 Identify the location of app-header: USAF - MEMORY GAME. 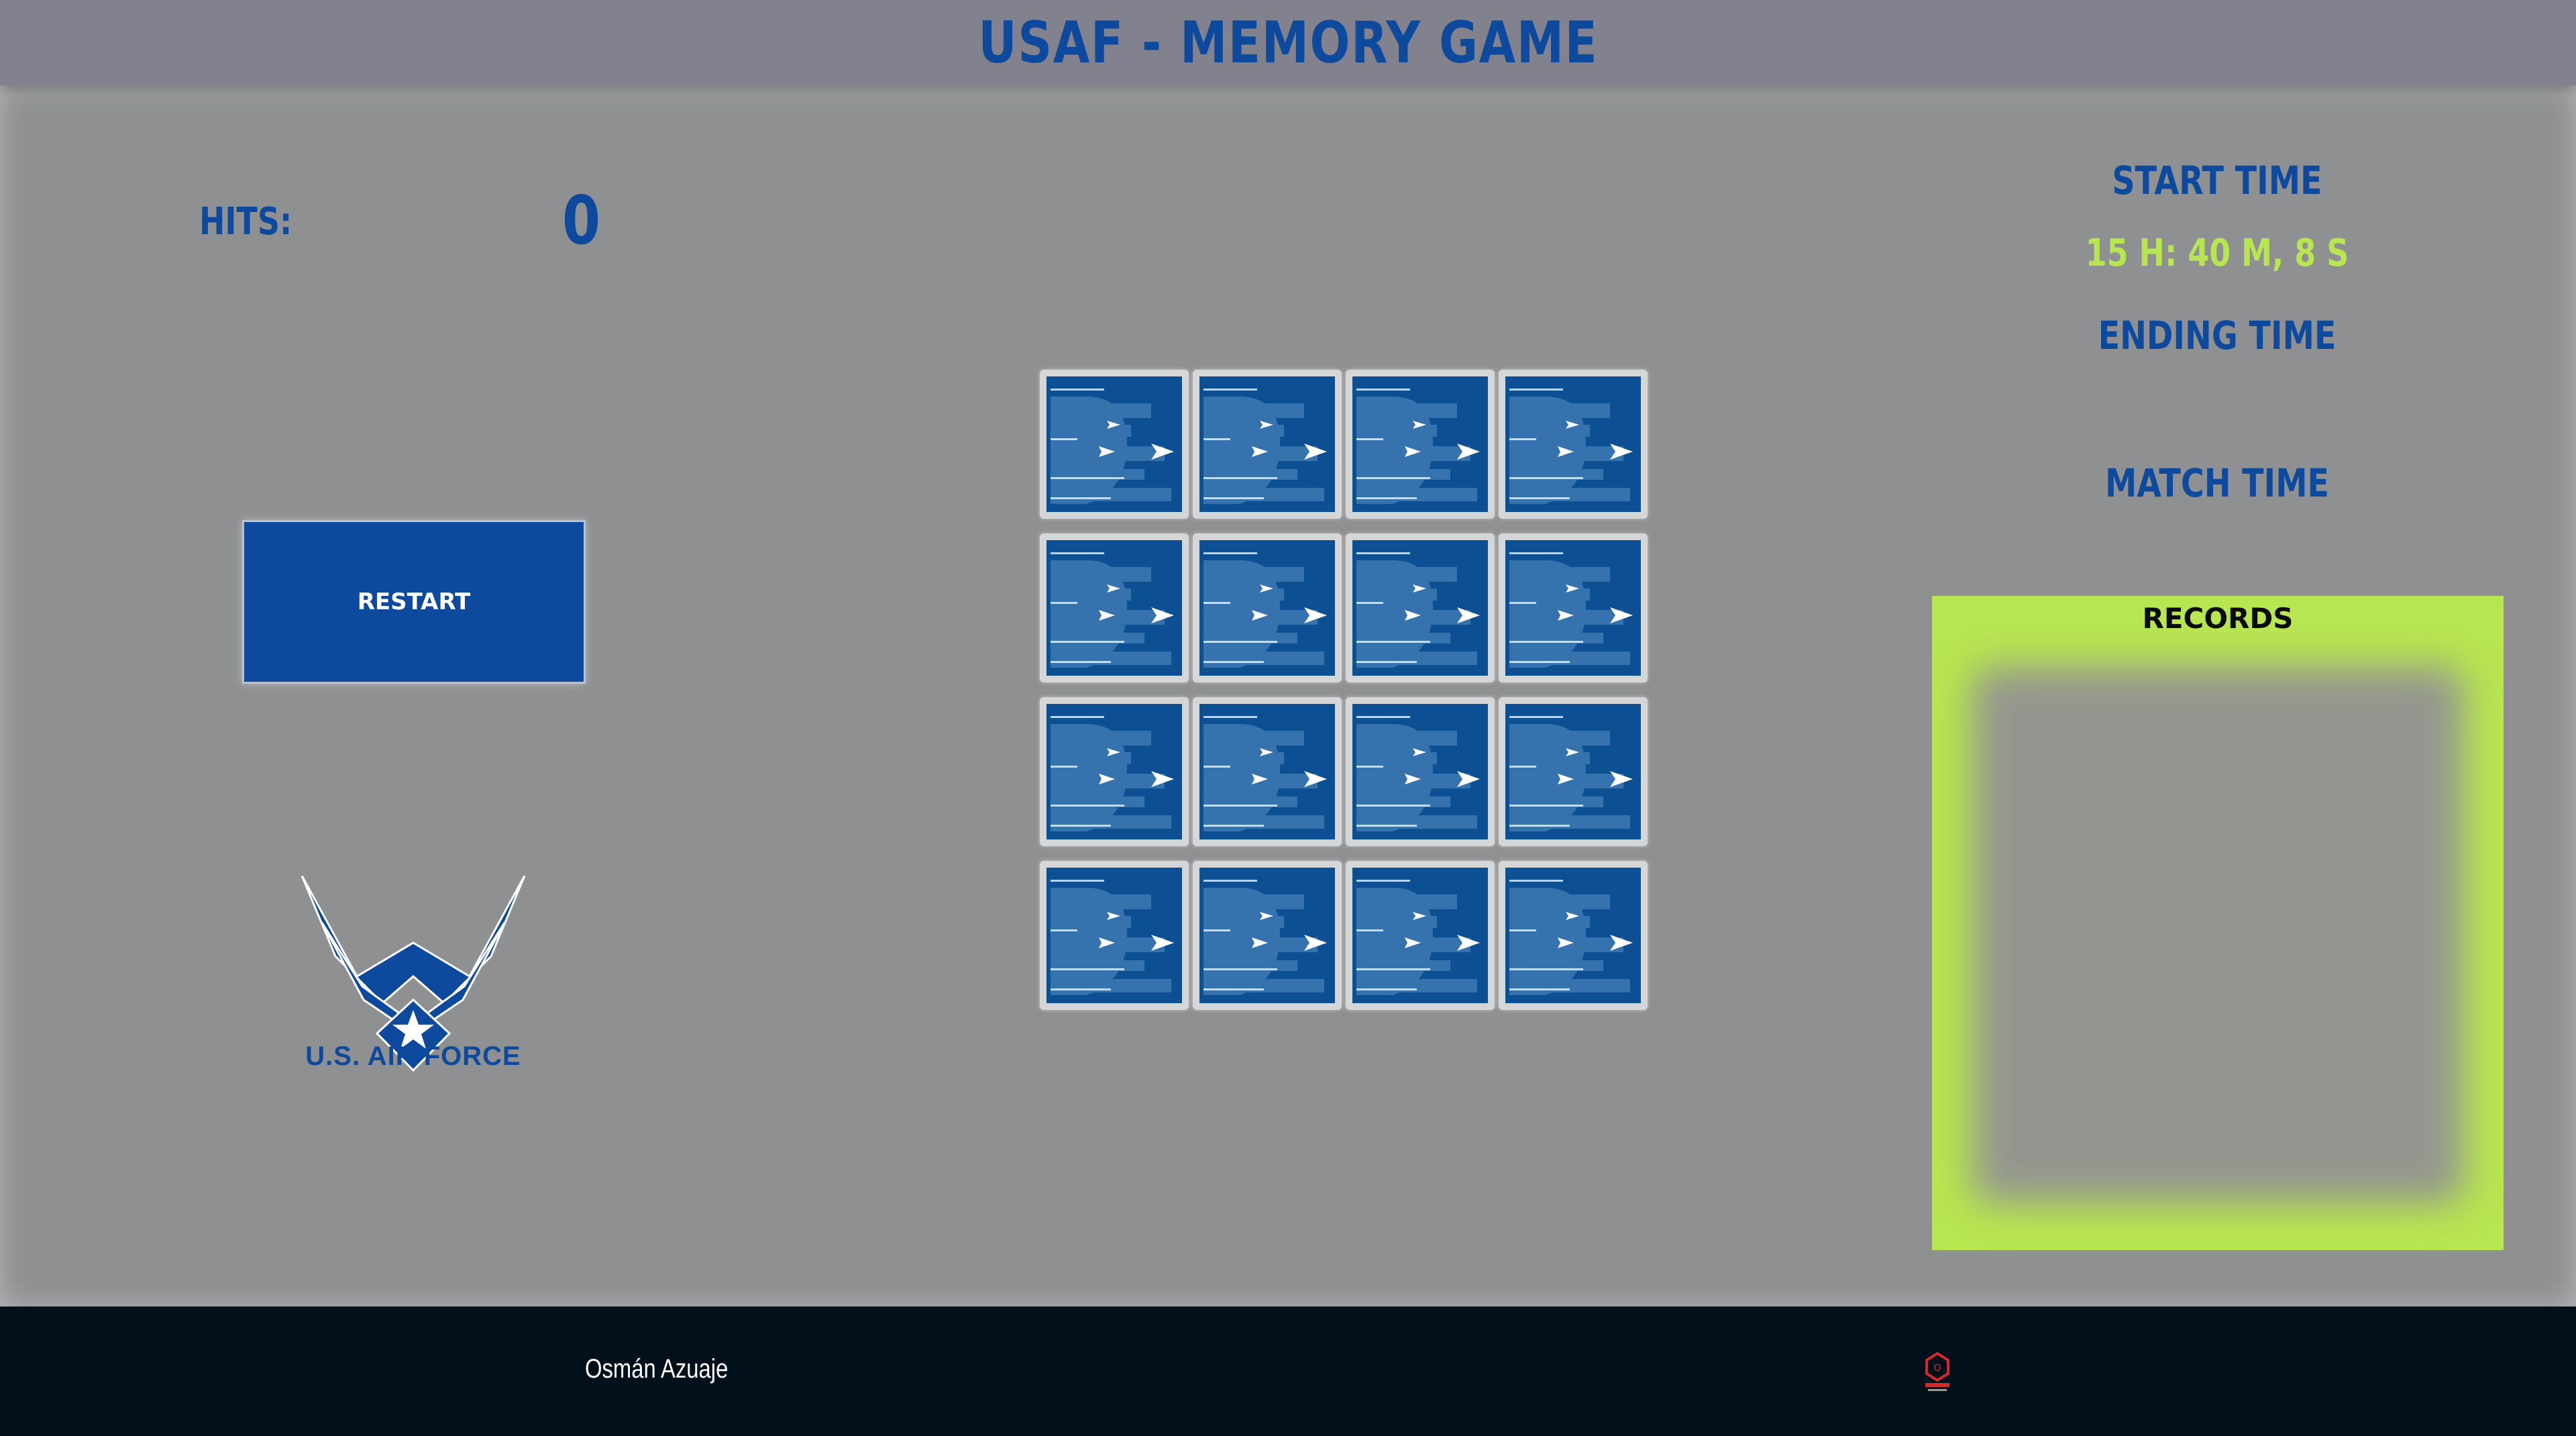
(1288, 42).